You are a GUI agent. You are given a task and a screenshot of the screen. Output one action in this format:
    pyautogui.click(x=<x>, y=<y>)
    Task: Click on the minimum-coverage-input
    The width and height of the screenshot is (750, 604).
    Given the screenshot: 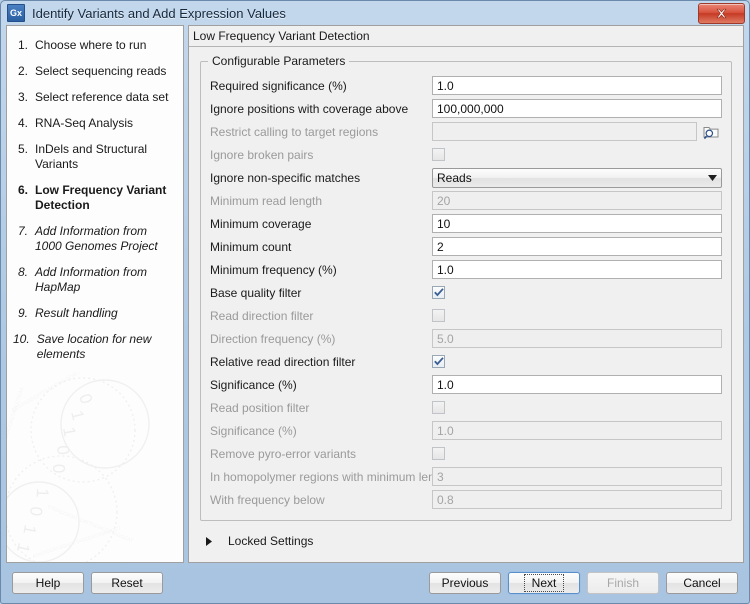 What is the action you would take?
    pyautogui.click(x=577, y=223)
    